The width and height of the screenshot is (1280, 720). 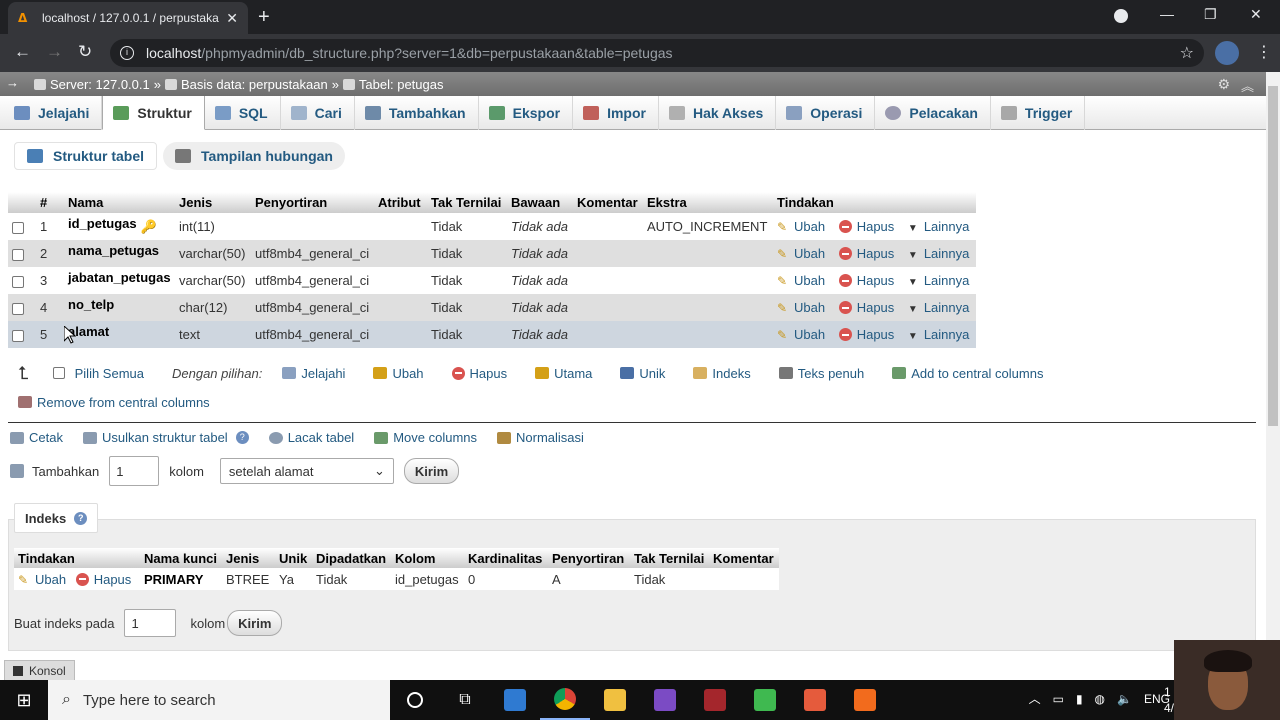 I want to click on tab-hak-akses: Hak Akses, so click(x=718, y=113).